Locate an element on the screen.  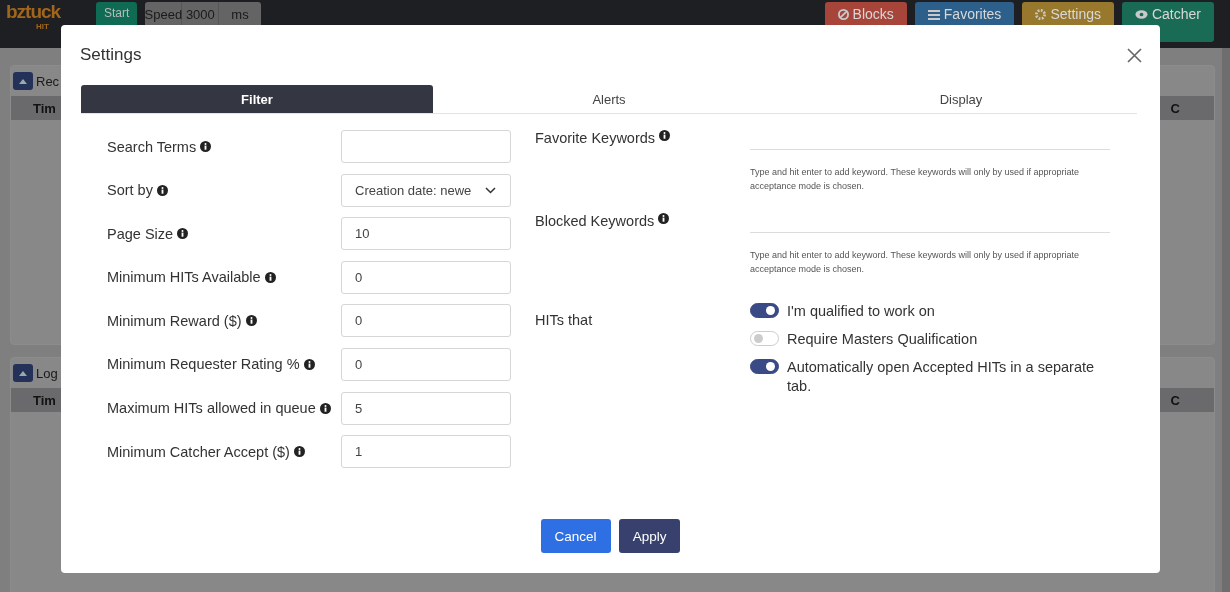
list-icon is located at coordinates (933, 14).